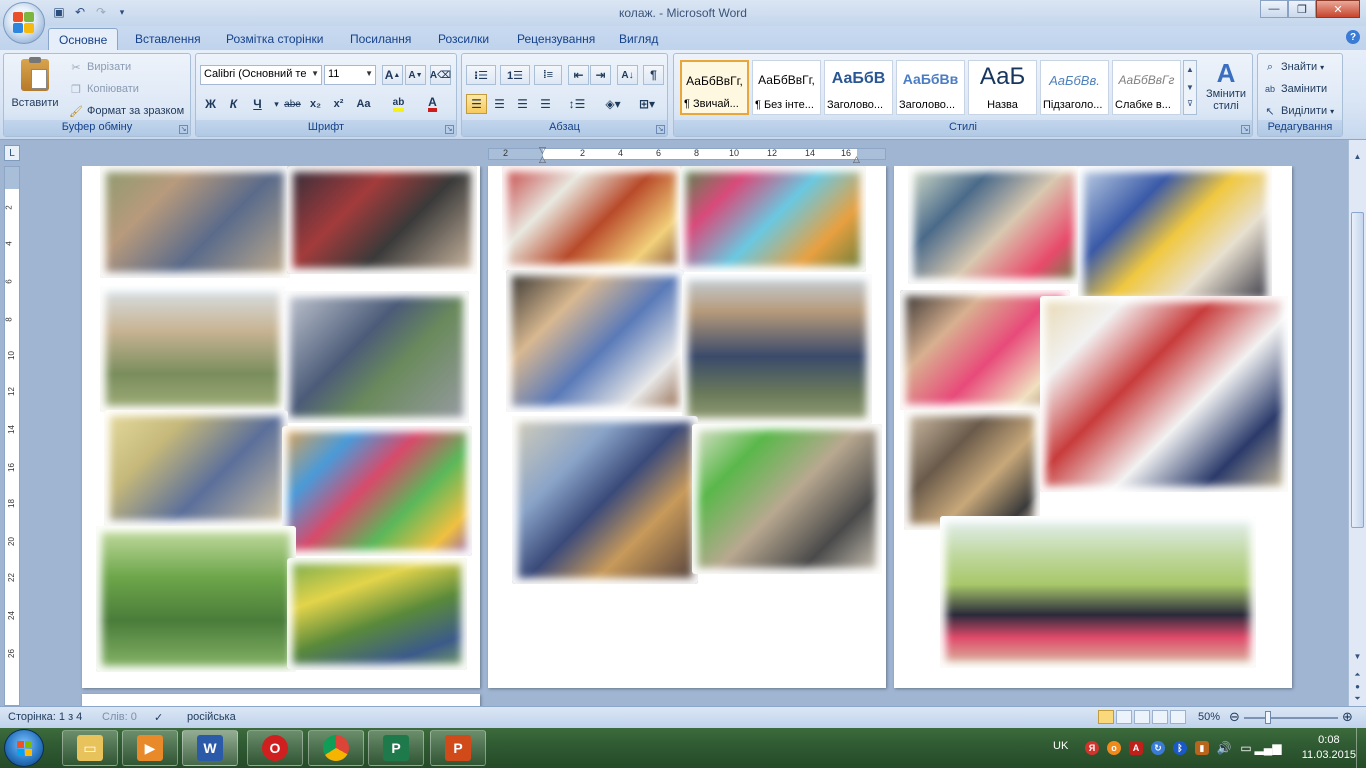 This screenshot has height=768, width=1366. I want to click on start-button, so click(24, 748).